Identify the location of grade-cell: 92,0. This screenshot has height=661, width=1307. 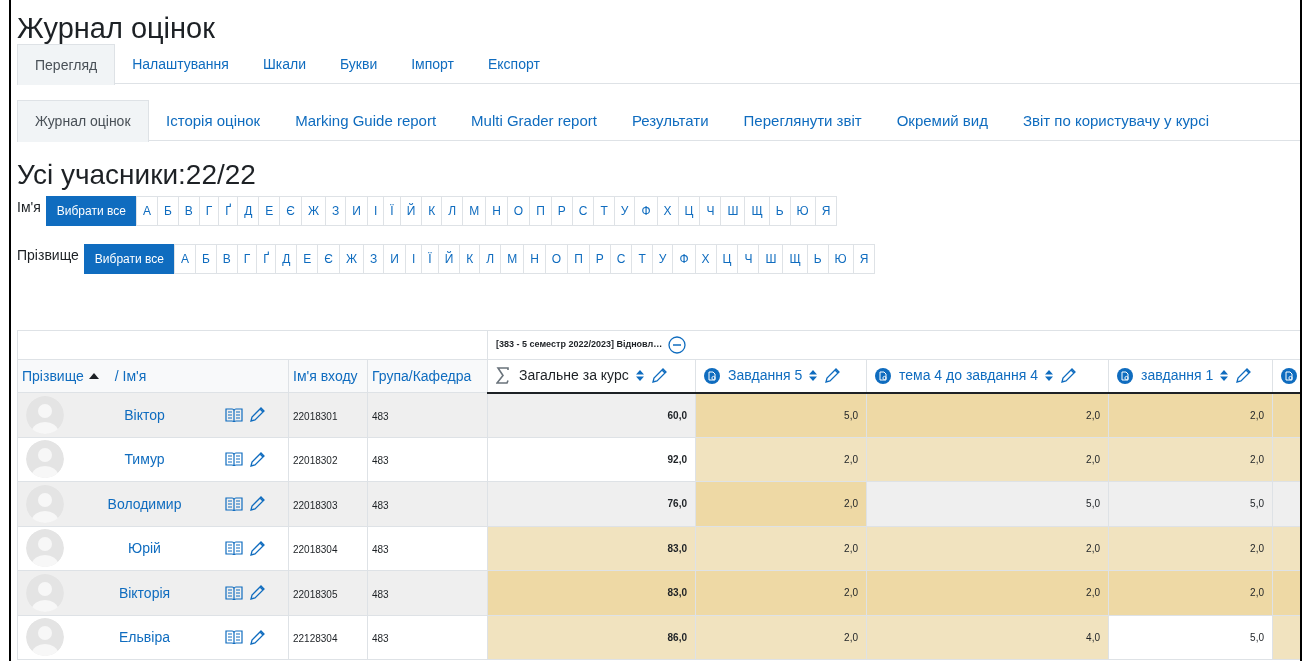
(591, 459).